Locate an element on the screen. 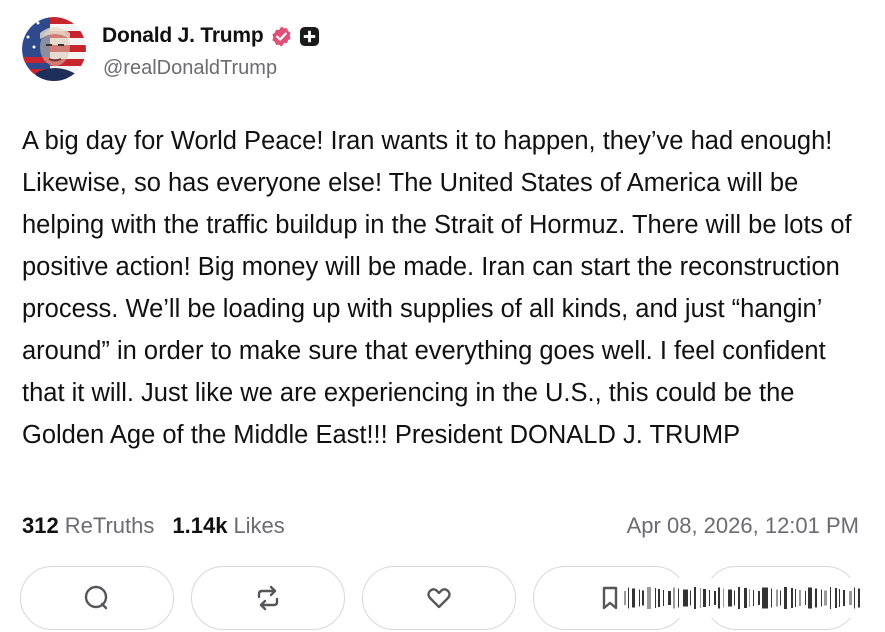  retruths-stat: 312 ReTruths is located at coordinates (88, 526).